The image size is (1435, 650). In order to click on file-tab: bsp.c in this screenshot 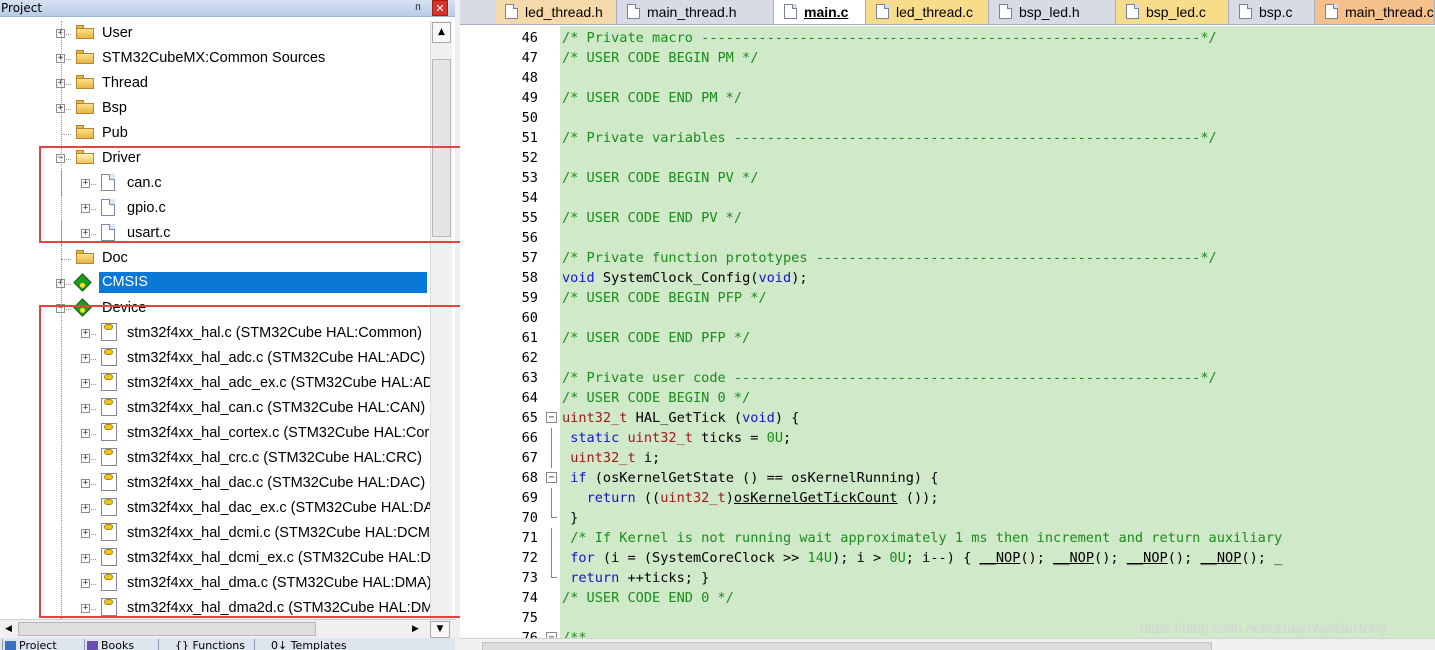, I will do `click(1272, 12)`.